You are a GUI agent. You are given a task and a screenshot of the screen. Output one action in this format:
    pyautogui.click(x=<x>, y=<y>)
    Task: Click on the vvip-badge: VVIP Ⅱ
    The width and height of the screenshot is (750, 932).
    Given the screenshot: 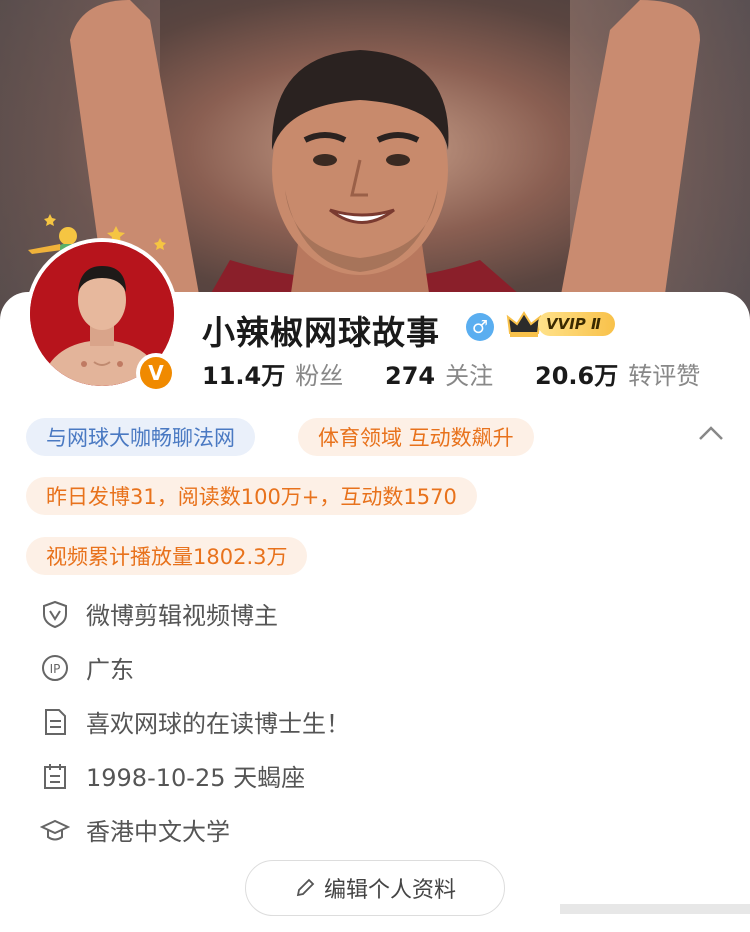 What is the action you would take?
    pyautogui.click(x=560, y=324)
    